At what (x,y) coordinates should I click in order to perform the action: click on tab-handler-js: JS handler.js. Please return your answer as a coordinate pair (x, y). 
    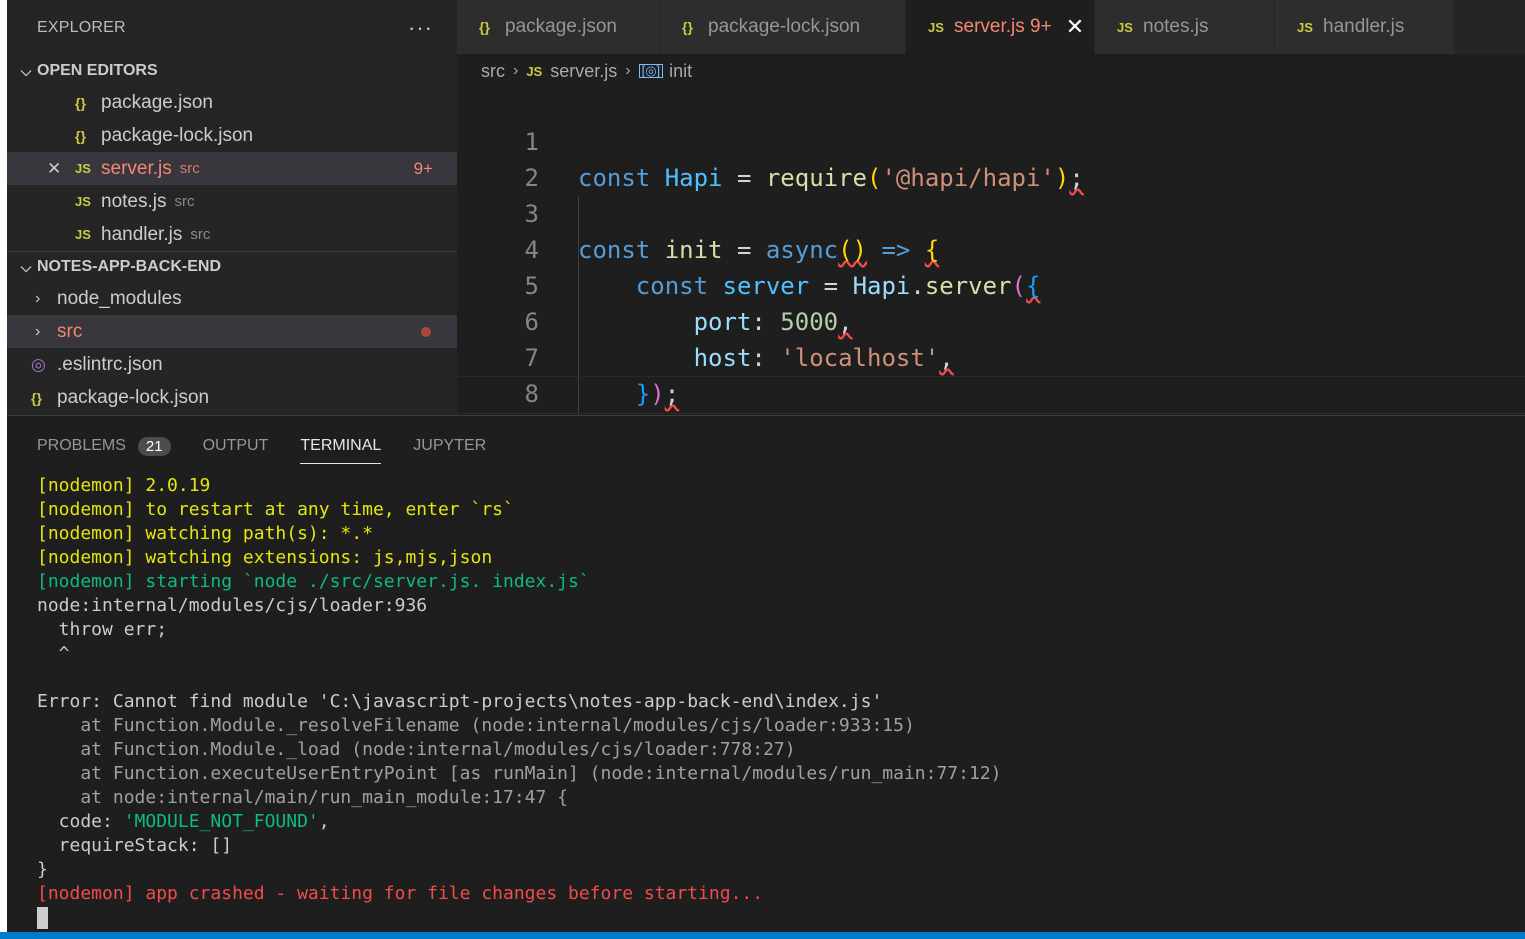
    Looking at the image, I should click on (1365, 27).